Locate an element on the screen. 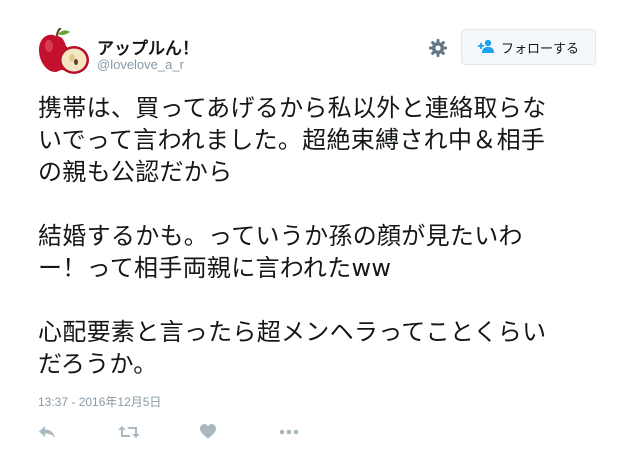  follow-button: フォローする is located at coordinates (528, 47).